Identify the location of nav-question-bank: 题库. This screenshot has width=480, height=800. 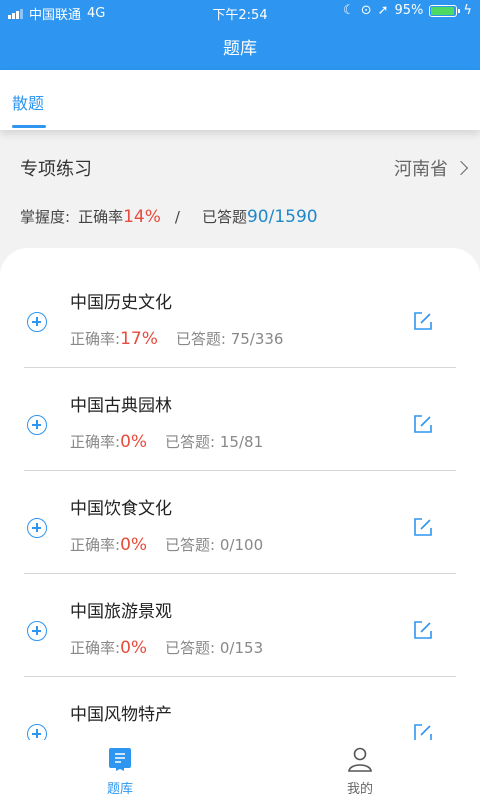
(120, 771).